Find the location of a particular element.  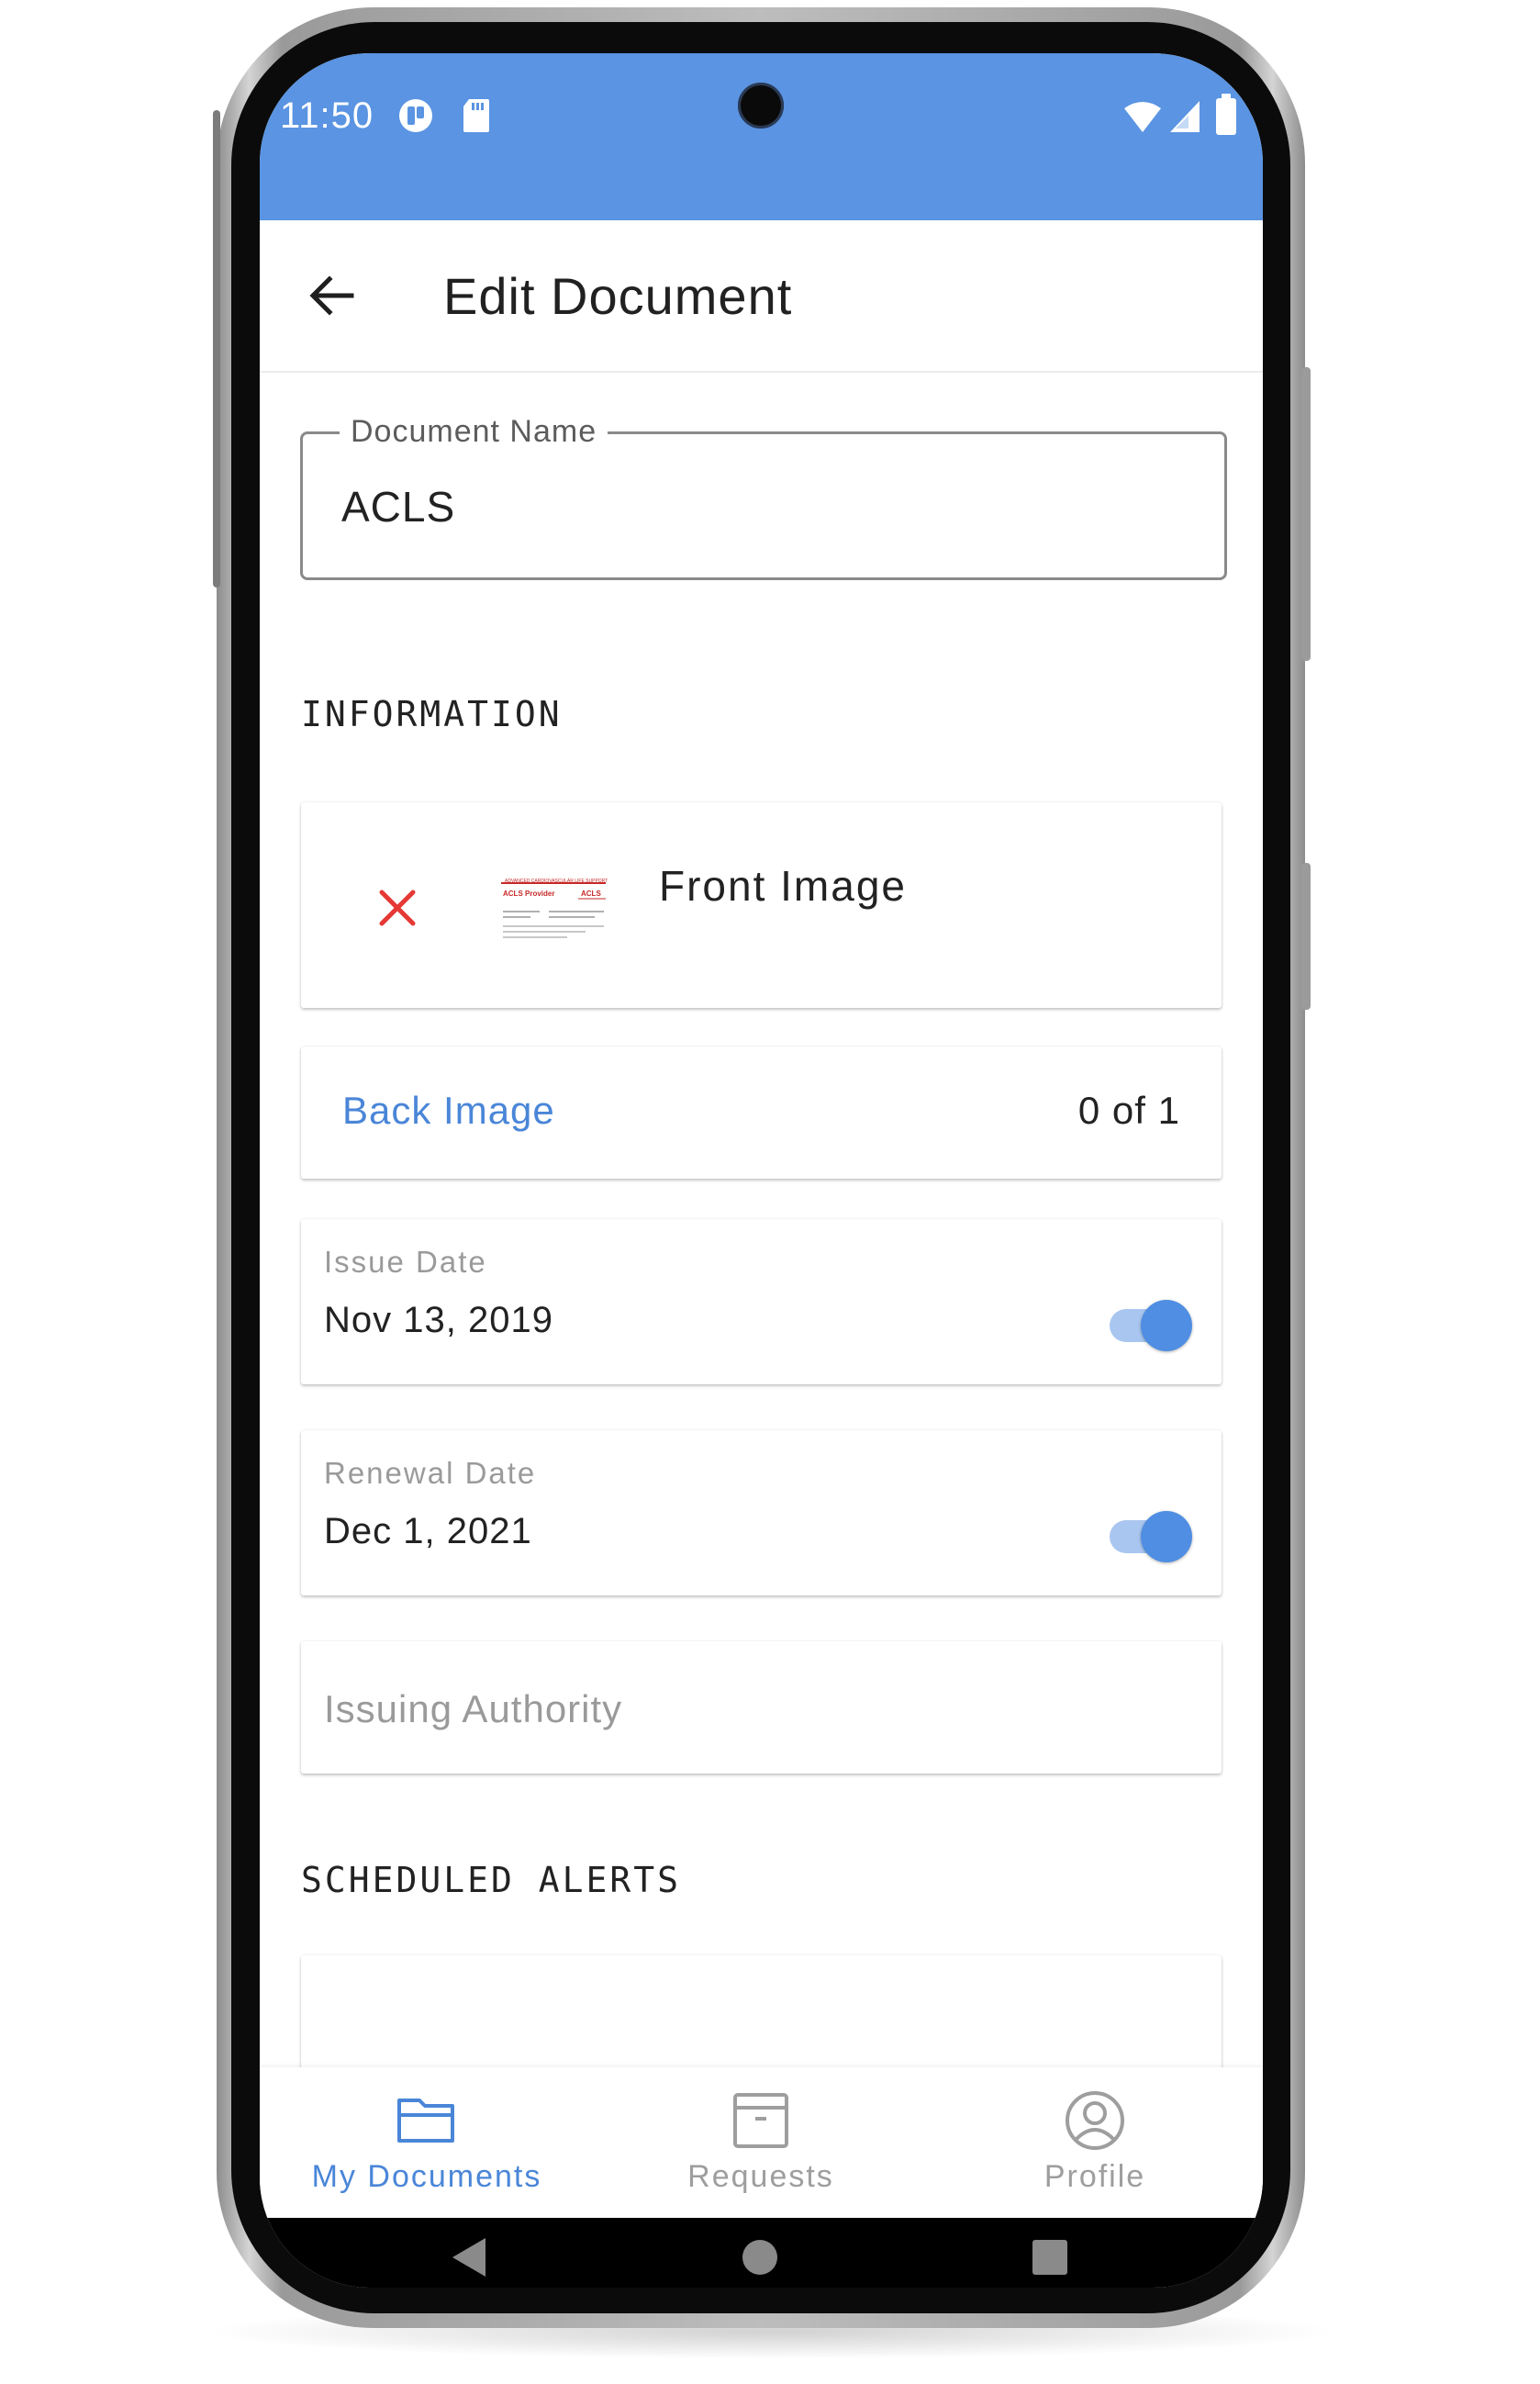

renewal-date-label: Renewal Date is located at coordinates (430, 1473).